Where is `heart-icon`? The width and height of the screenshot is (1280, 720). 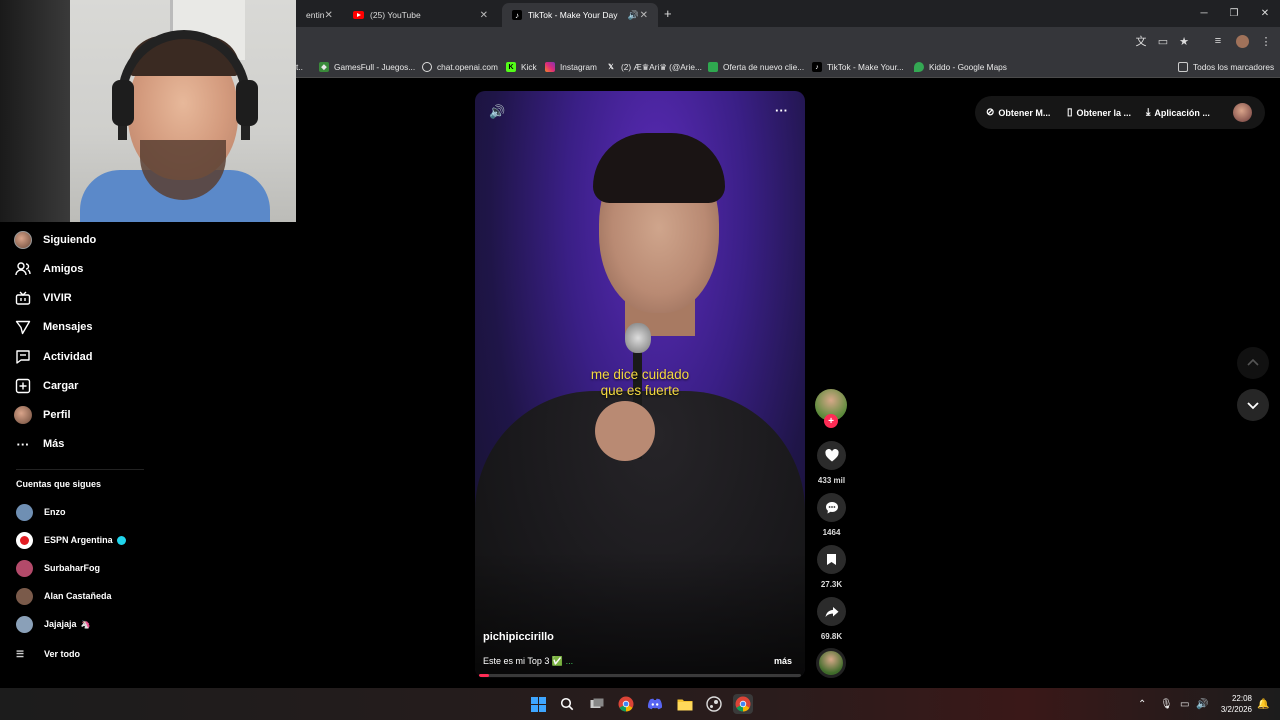 heart-icon is located at coordinates (831, 455).